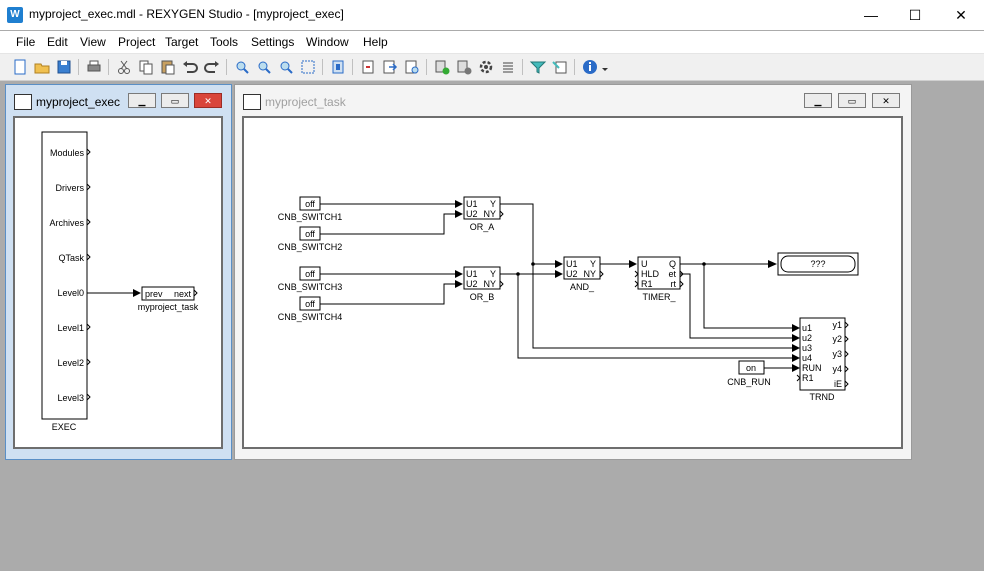 The image size is (984, 571). Describe the element at coordinates (812, 368) in the screenshot. I see `svg-text: RUN` at that location.